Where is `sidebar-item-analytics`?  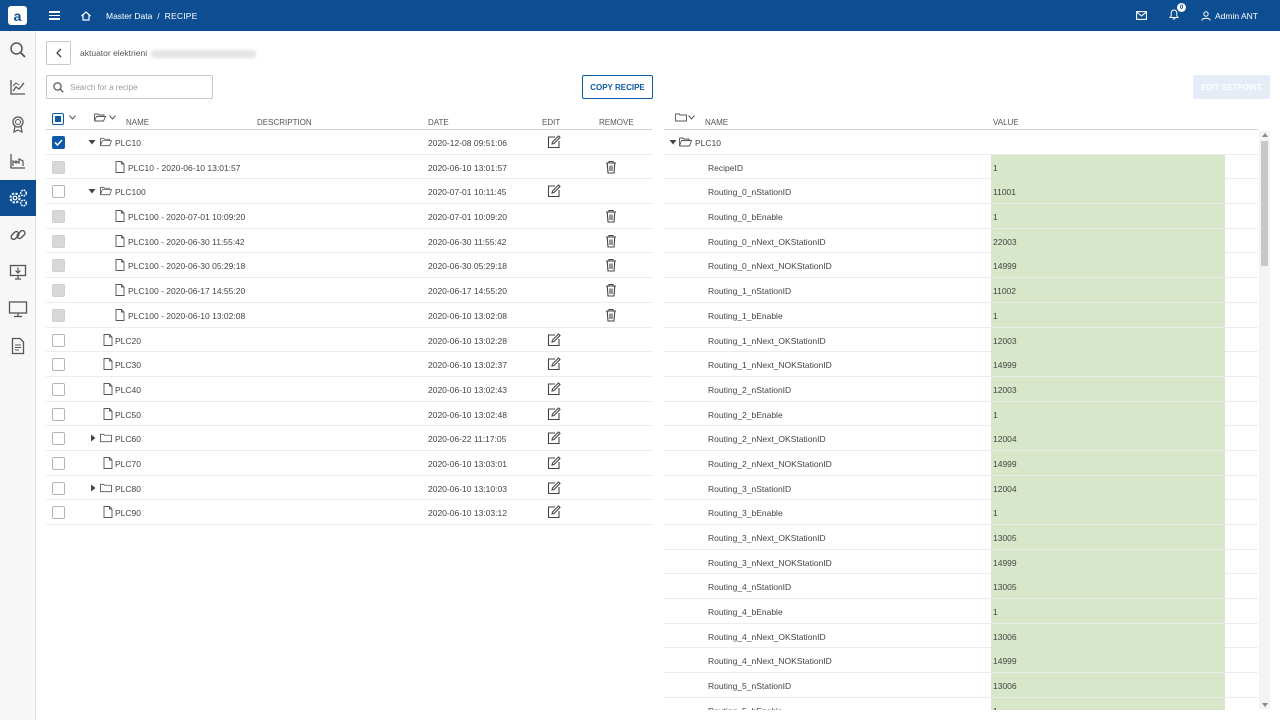
sidebar-item-analytics is located at coordinates (18, 87).